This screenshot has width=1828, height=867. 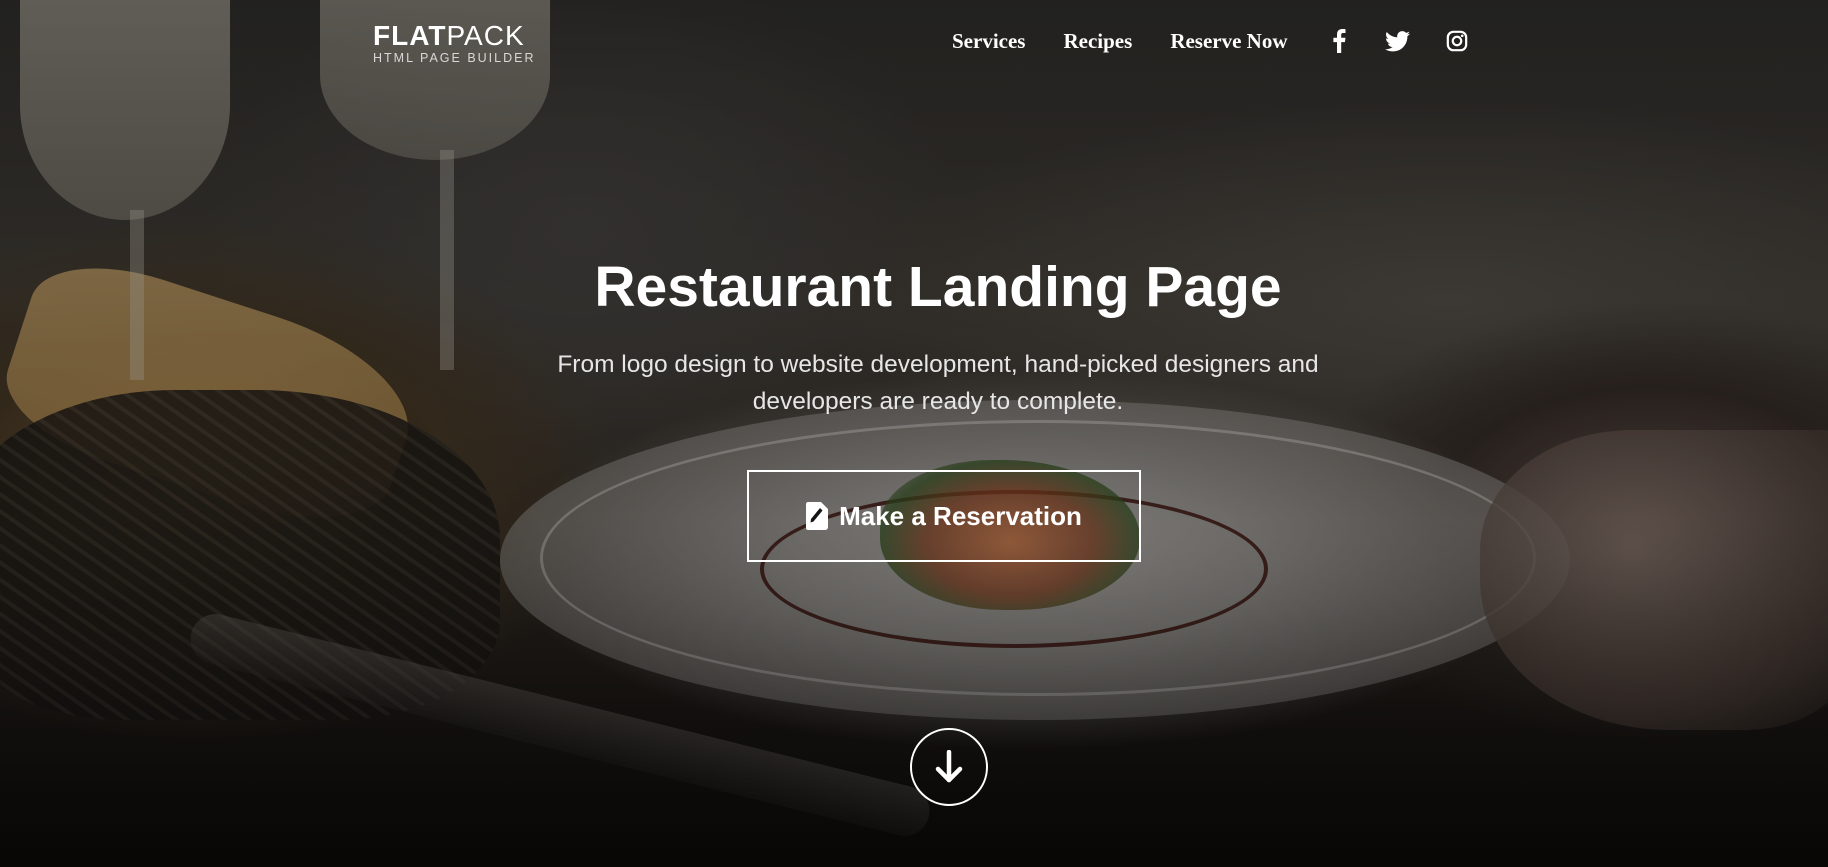 I want to click on nav-link-reserve-now: Reserve Now, so click(x=1228, y=41).